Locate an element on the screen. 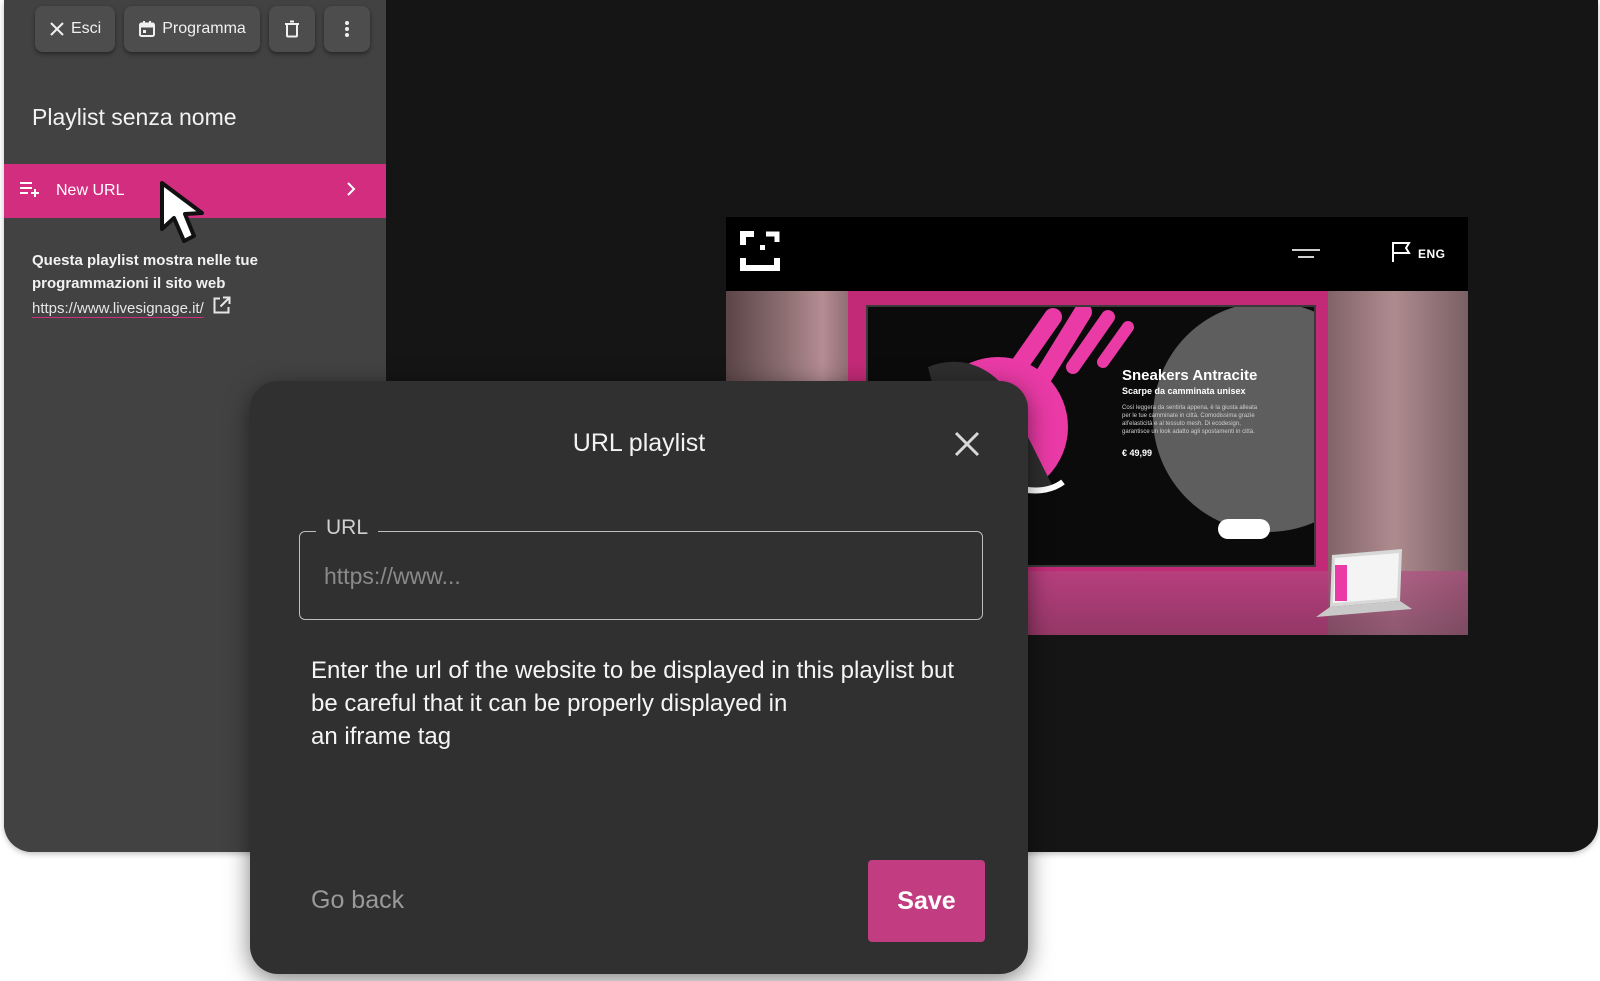 This screenshot has height=981, width=1600. exit-button-label: Esci is located at coordinates (86, 28).